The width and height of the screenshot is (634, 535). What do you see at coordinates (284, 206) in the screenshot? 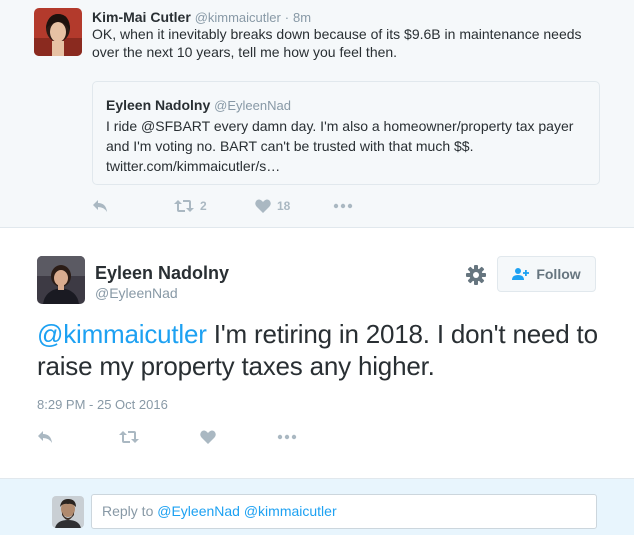
I see `like-count: 18` at bounding box center [284, 206].